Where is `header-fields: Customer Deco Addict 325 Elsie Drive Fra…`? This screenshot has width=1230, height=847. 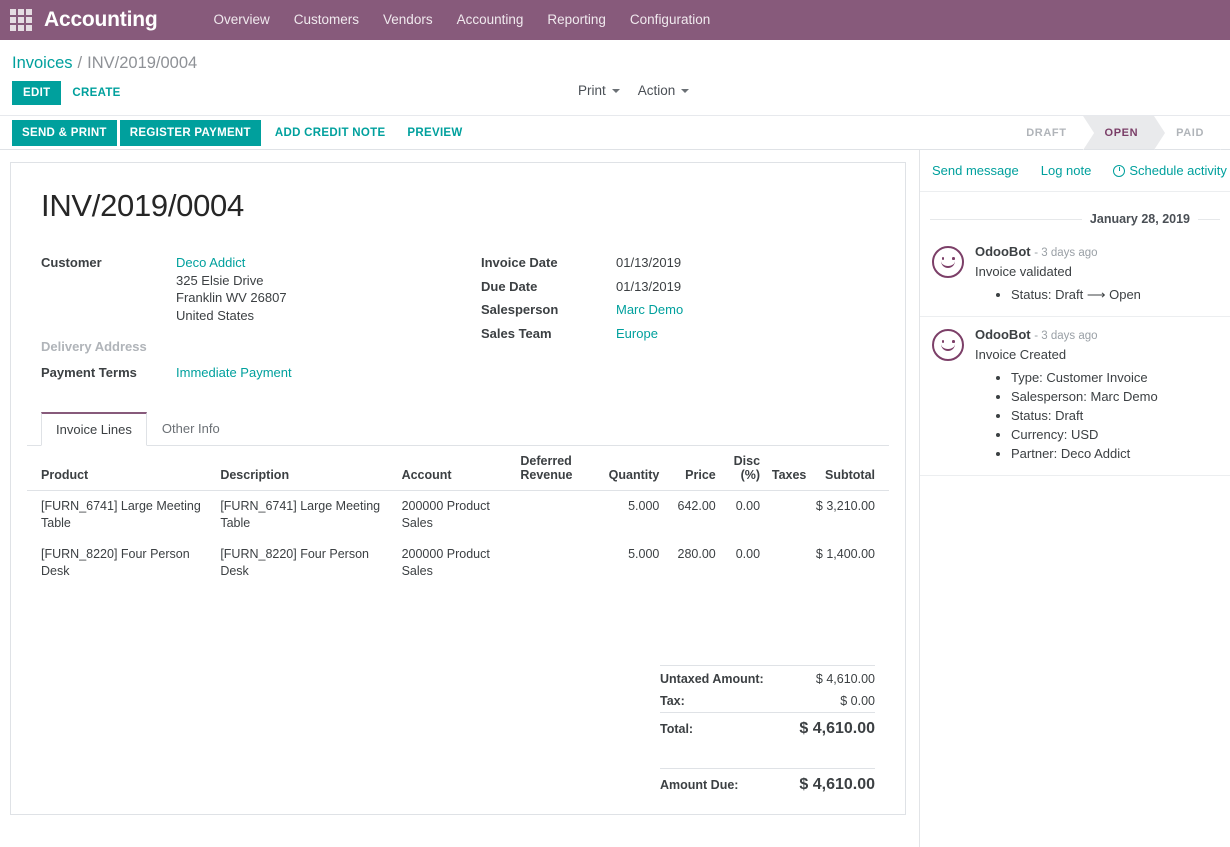 header-fields: Customer Deco Addict 325 Elsie Drive Fra… is located at coordinates (465, 318).